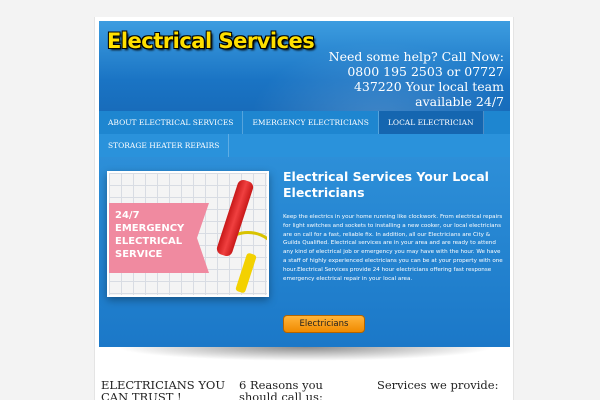  What do you see at coordinates (281, 389) in the screenshot?
I see `column-title-reasons: 6 Reasons you should call us:` at bounding box center [281, 389].